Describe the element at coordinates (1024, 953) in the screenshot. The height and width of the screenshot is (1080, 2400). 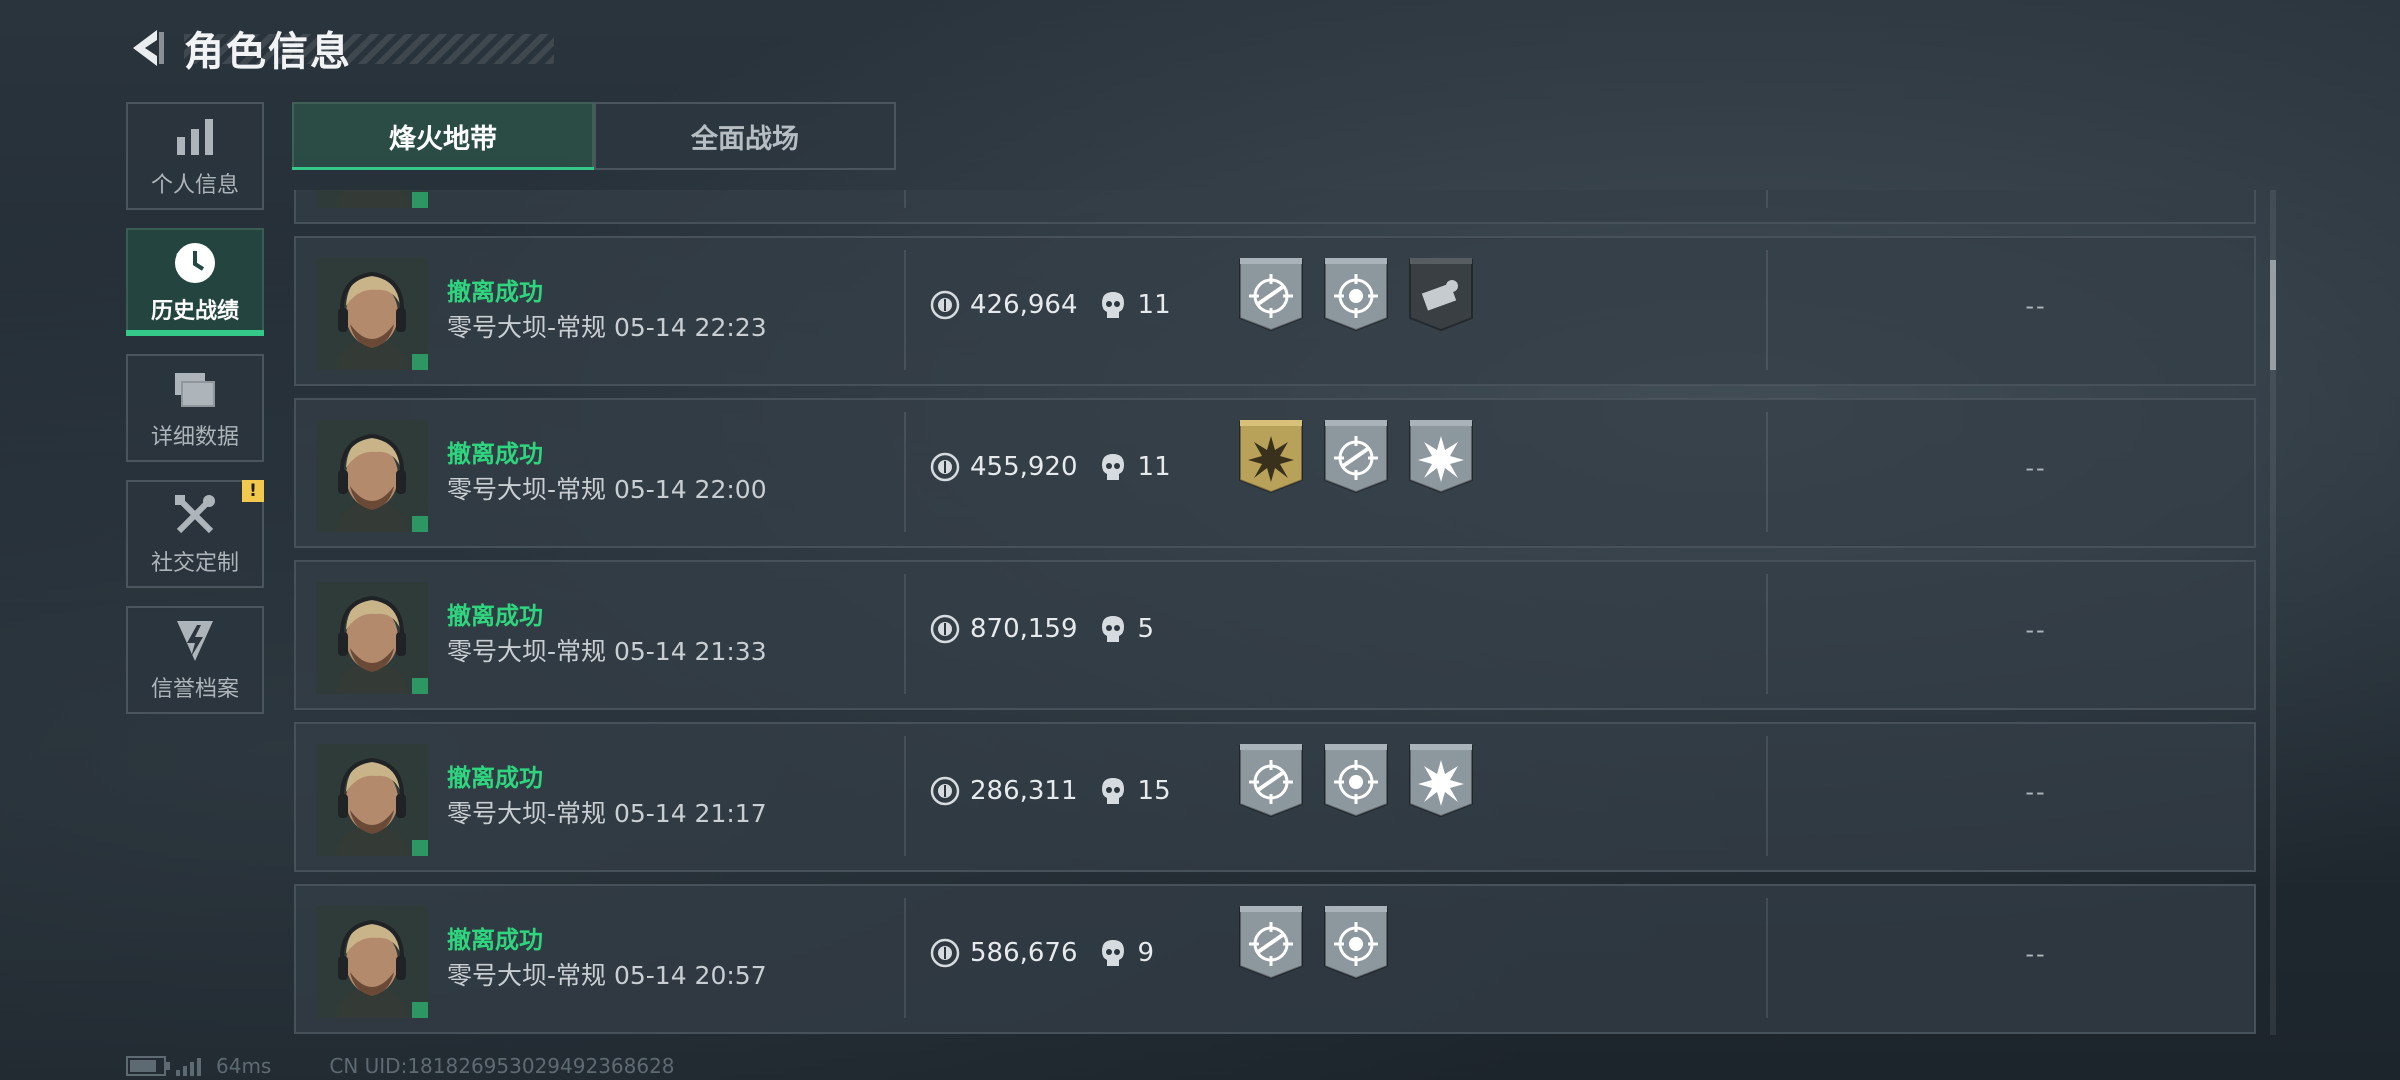
I see `loot-value: 586,676` at that location.